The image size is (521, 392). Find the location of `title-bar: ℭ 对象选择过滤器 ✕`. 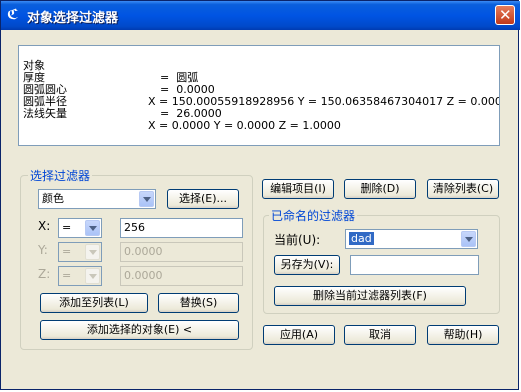

title-bar: ℭ 对象选择过滤器 ✕ is located at coordinates (260, 15).